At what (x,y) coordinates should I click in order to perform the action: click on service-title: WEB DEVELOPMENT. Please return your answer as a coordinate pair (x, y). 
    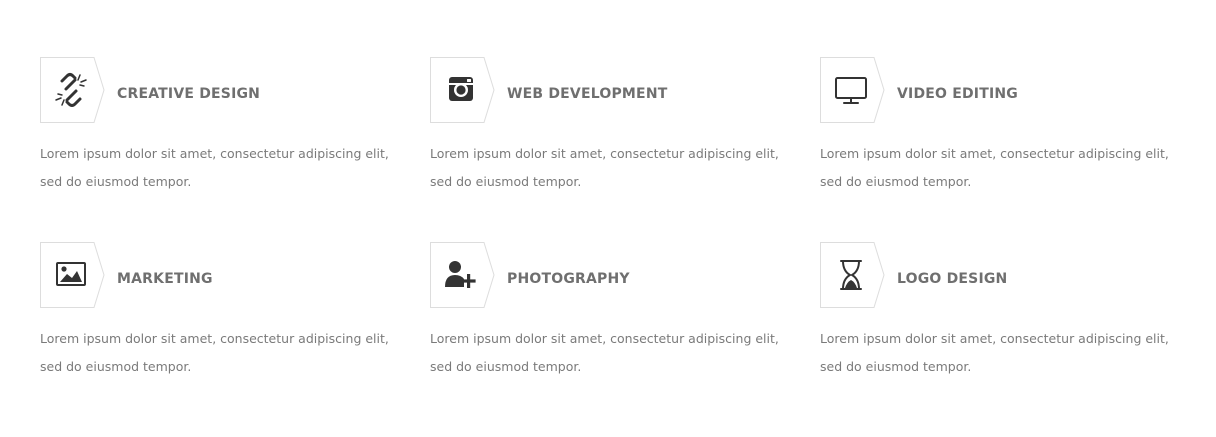
    Looking at the image, I should click on (587, 94).